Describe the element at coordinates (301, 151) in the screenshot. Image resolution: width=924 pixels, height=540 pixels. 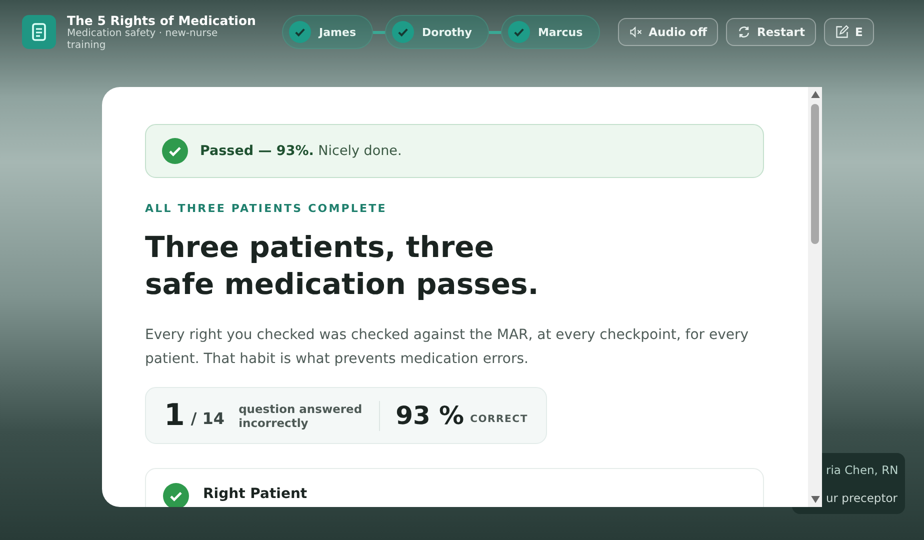
I see `banner-text: Passed — 93%. Nicely done.` at that location.